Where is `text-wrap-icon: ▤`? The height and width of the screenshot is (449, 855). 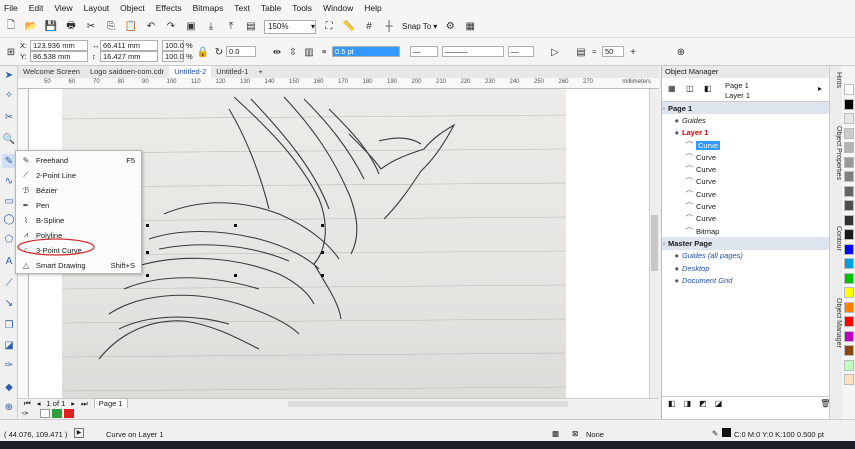 text-wrap-icon: ▤ is located at coordinates (581, 52).